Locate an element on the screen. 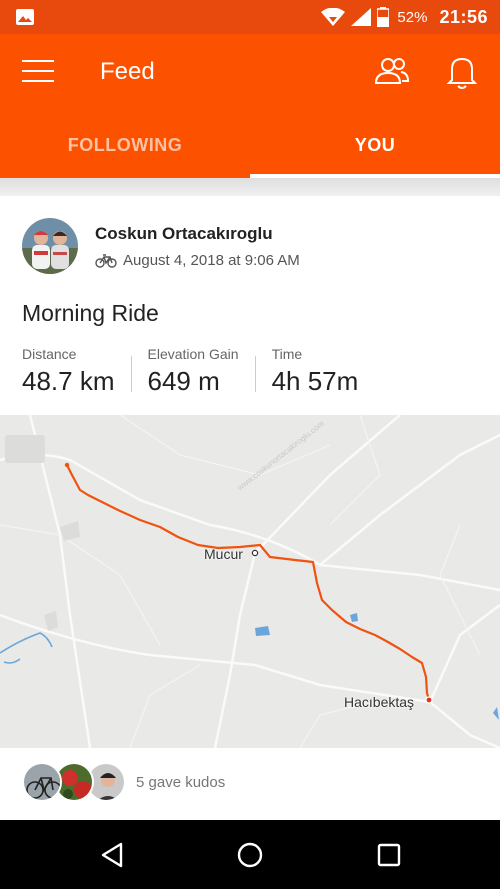  wifi-icon is located at coordinates (333, 17).